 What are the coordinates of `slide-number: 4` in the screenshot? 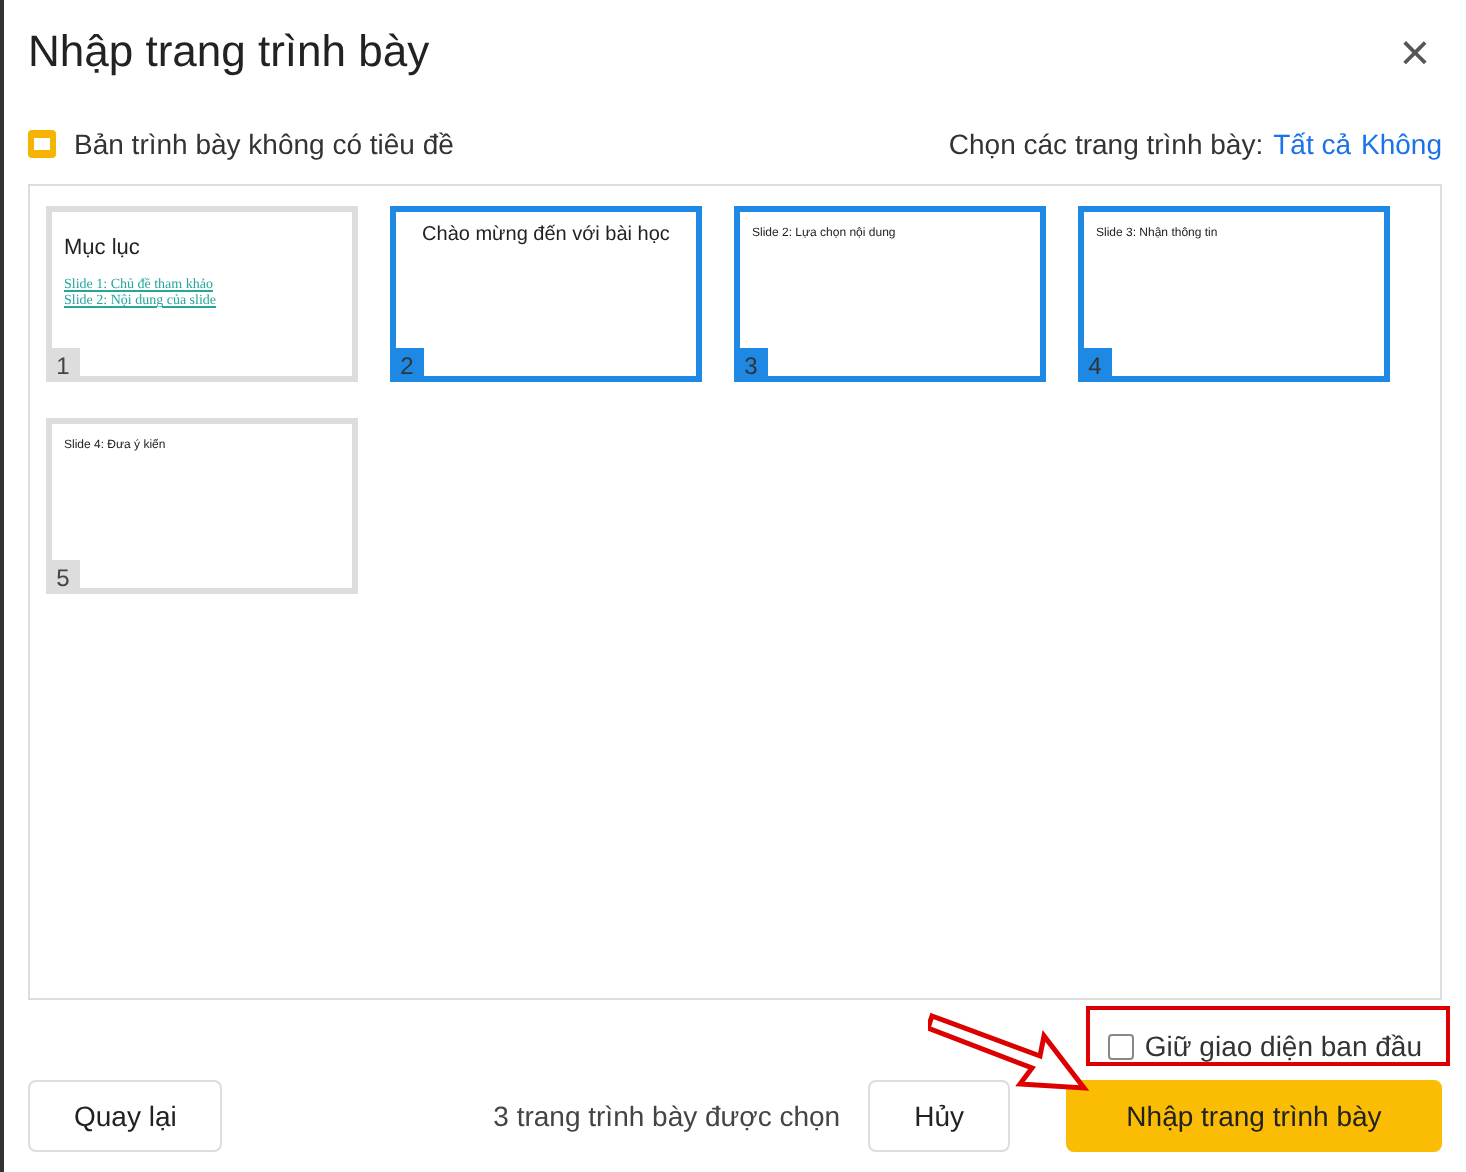 It's located at (1095, 365).